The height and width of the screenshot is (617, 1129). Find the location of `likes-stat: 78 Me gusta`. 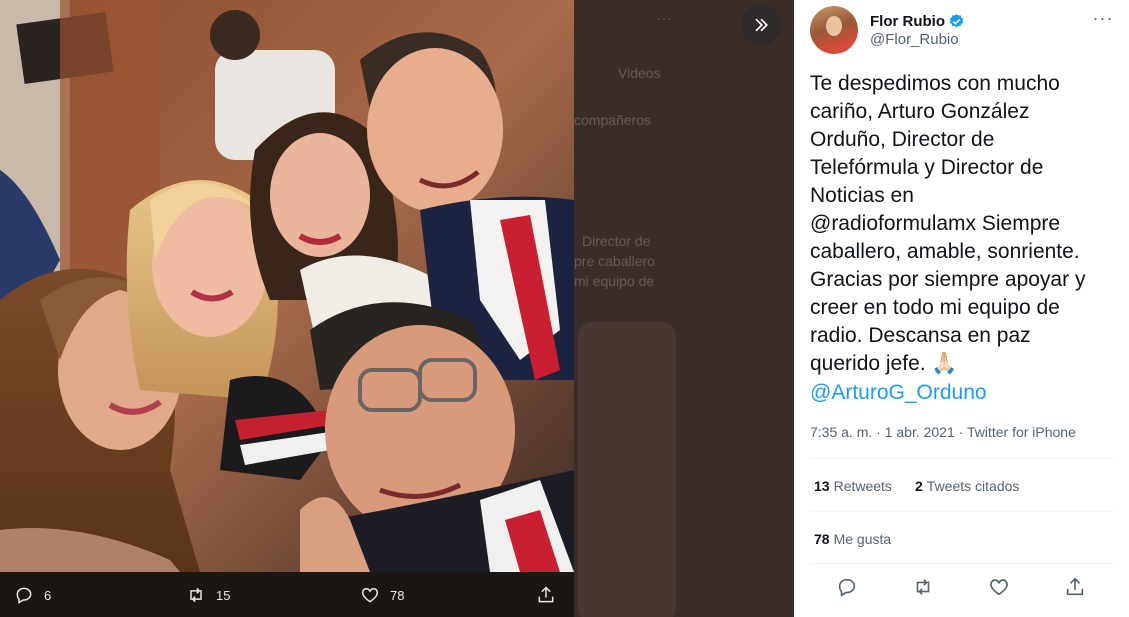

likes-stat: 78 Me gusta is located at coordinates (852, 539).